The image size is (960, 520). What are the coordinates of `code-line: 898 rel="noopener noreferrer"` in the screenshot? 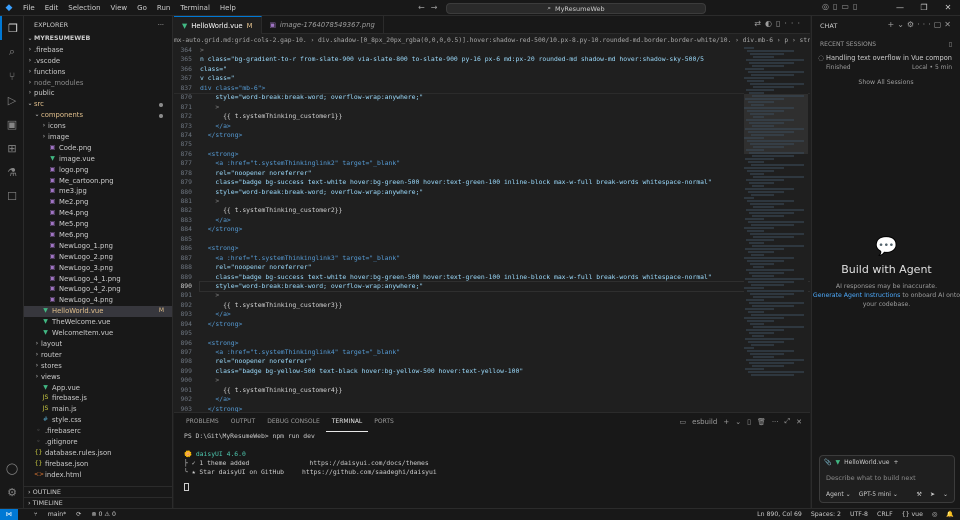 It's located at (492, 361).